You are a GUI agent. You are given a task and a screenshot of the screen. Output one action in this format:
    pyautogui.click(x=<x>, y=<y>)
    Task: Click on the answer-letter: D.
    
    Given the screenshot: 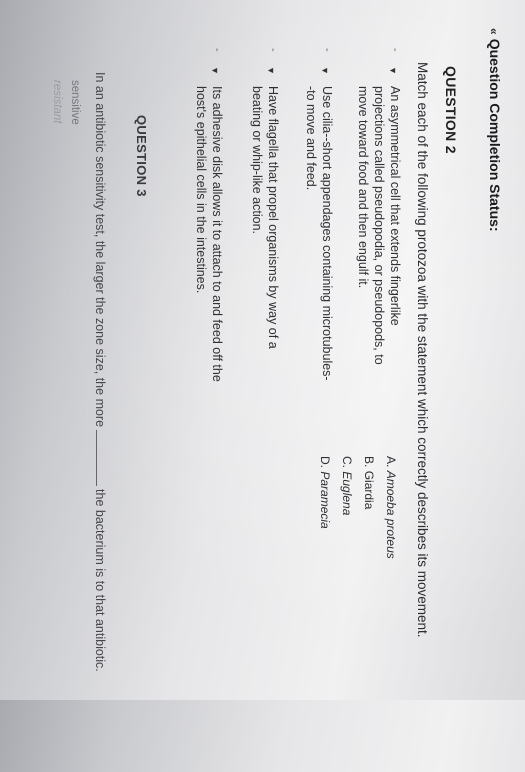 What is the action you would take?
    pyautogui.click(x=325, y=462)
    